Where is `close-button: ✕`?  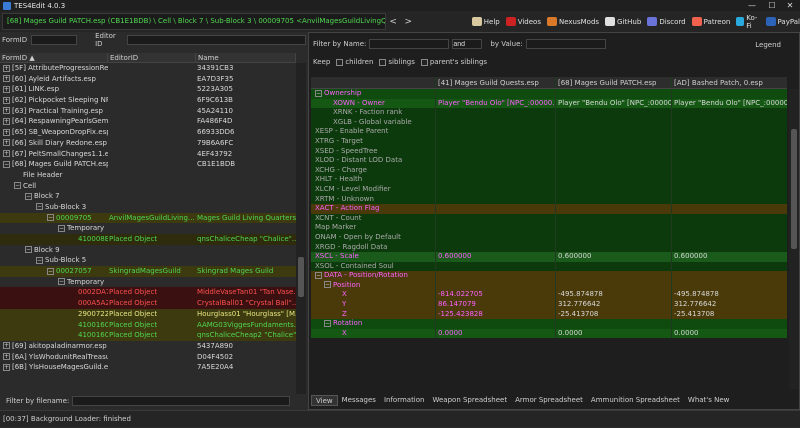
close-button: ✕ is located at coordinates (790, 5).